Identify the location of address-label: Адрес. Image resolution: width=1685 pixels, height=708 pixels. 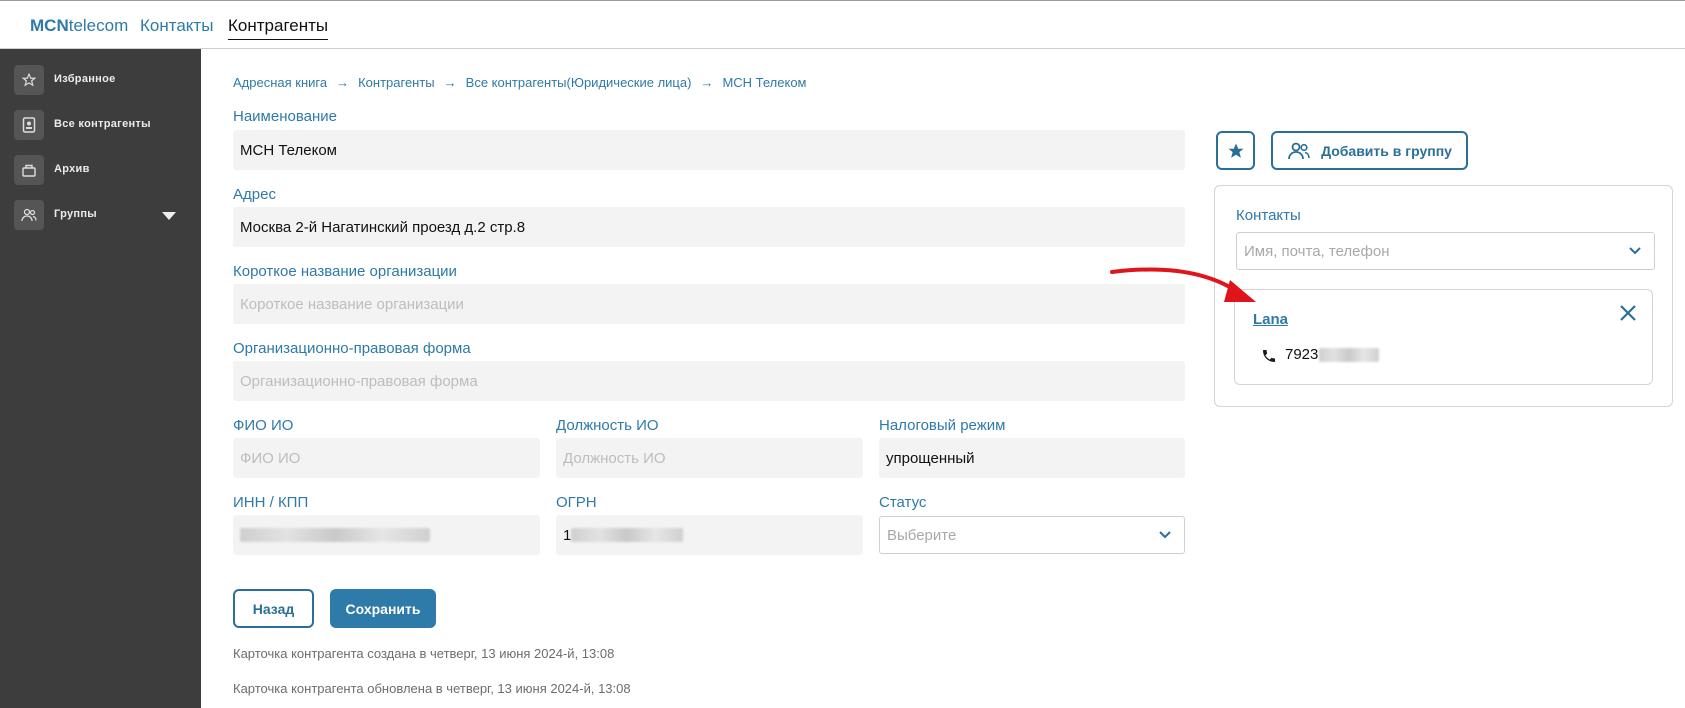
(254, 194).